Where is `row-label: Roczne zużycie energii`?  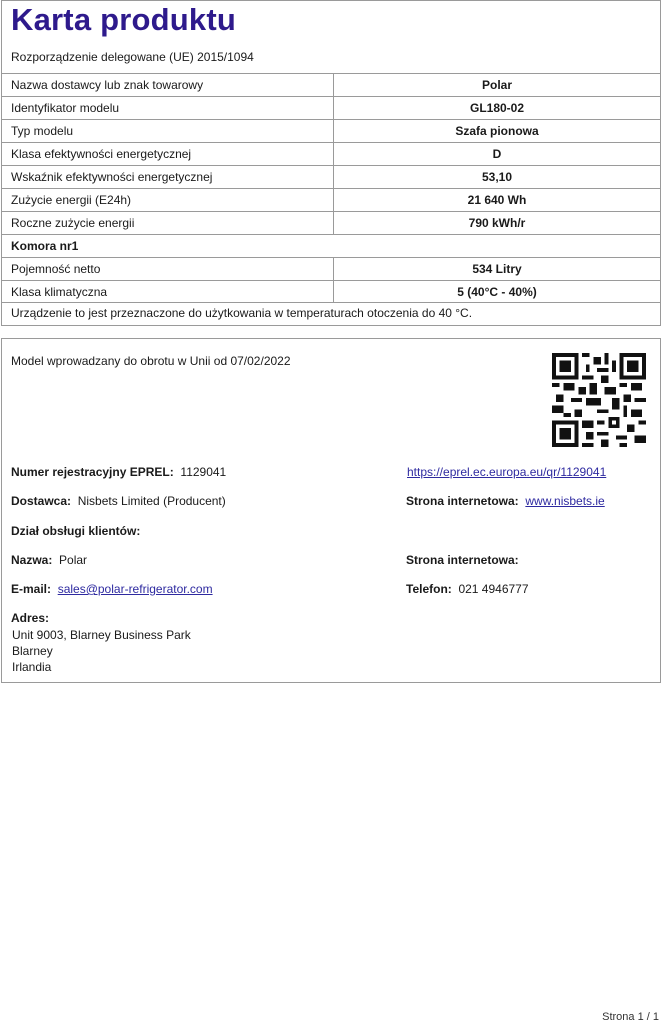 row-label: Roczne zużycie energii is located at coordinates (73, 223).